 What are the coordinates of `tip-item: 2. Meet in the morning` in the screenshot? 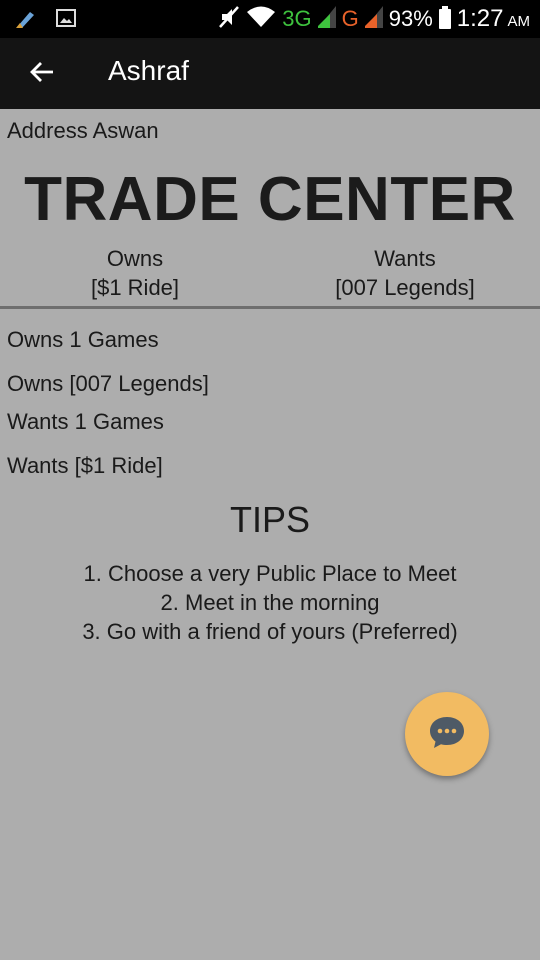 It's located at (270, 602).